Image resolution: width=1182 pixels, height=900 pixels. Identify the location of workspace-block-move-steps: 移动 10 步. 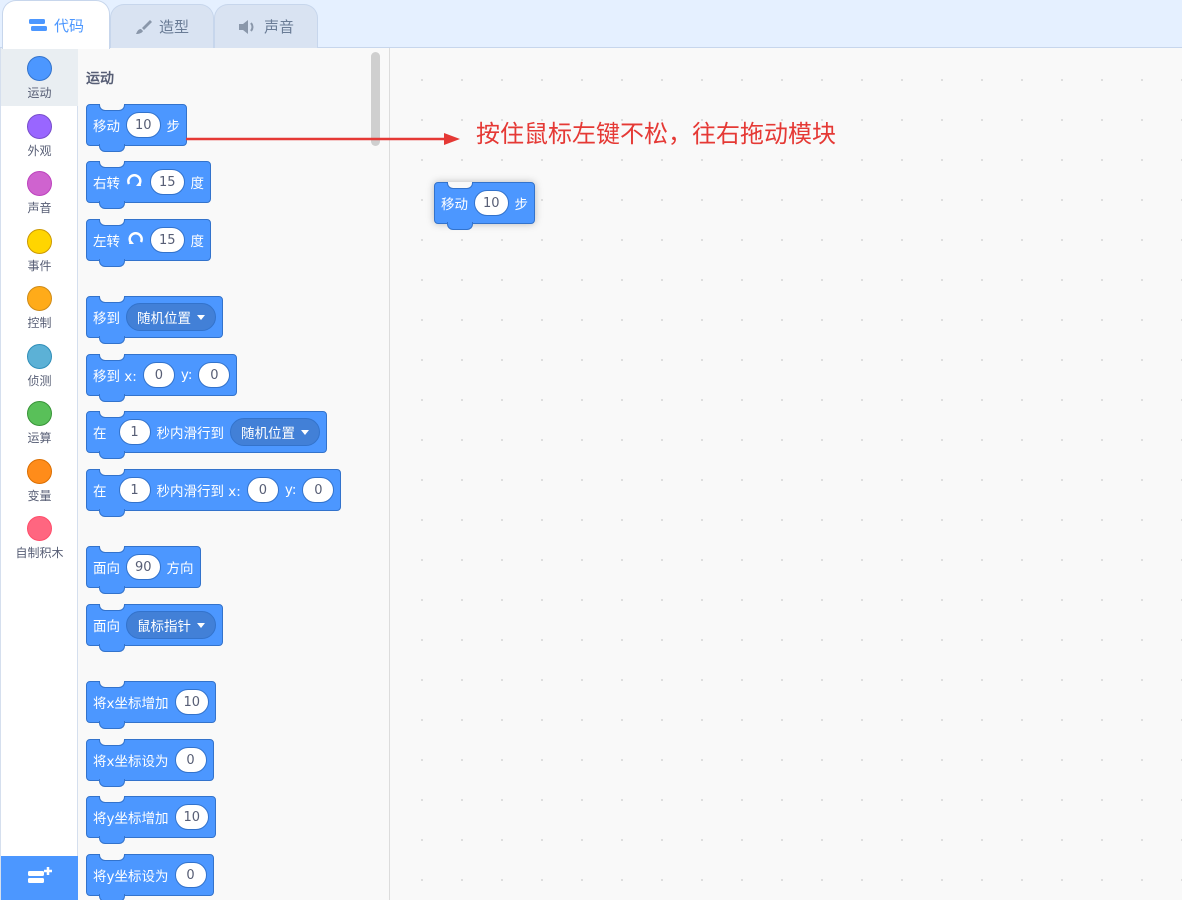
(485, 206).